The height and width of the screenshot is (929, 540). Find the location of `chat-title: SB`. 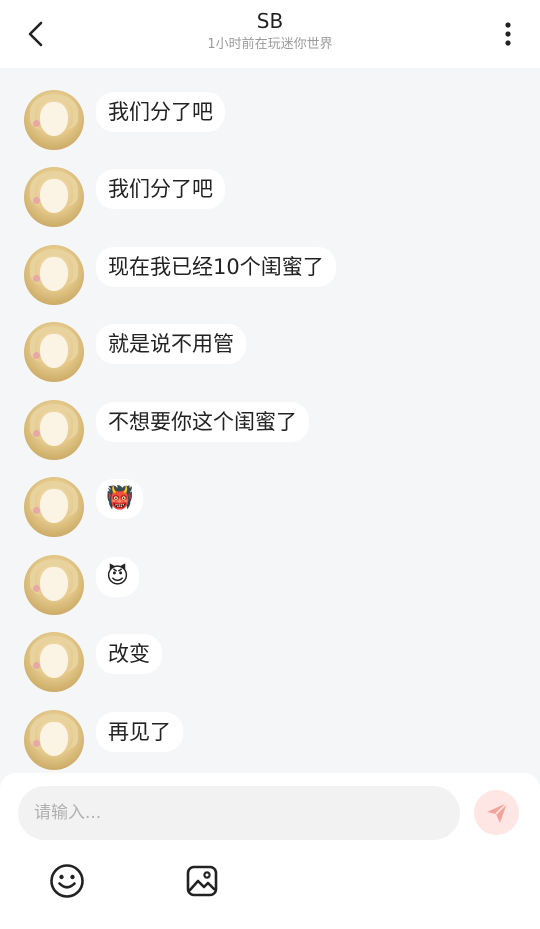

chat-title: SB is located at coordinates (270, 21).